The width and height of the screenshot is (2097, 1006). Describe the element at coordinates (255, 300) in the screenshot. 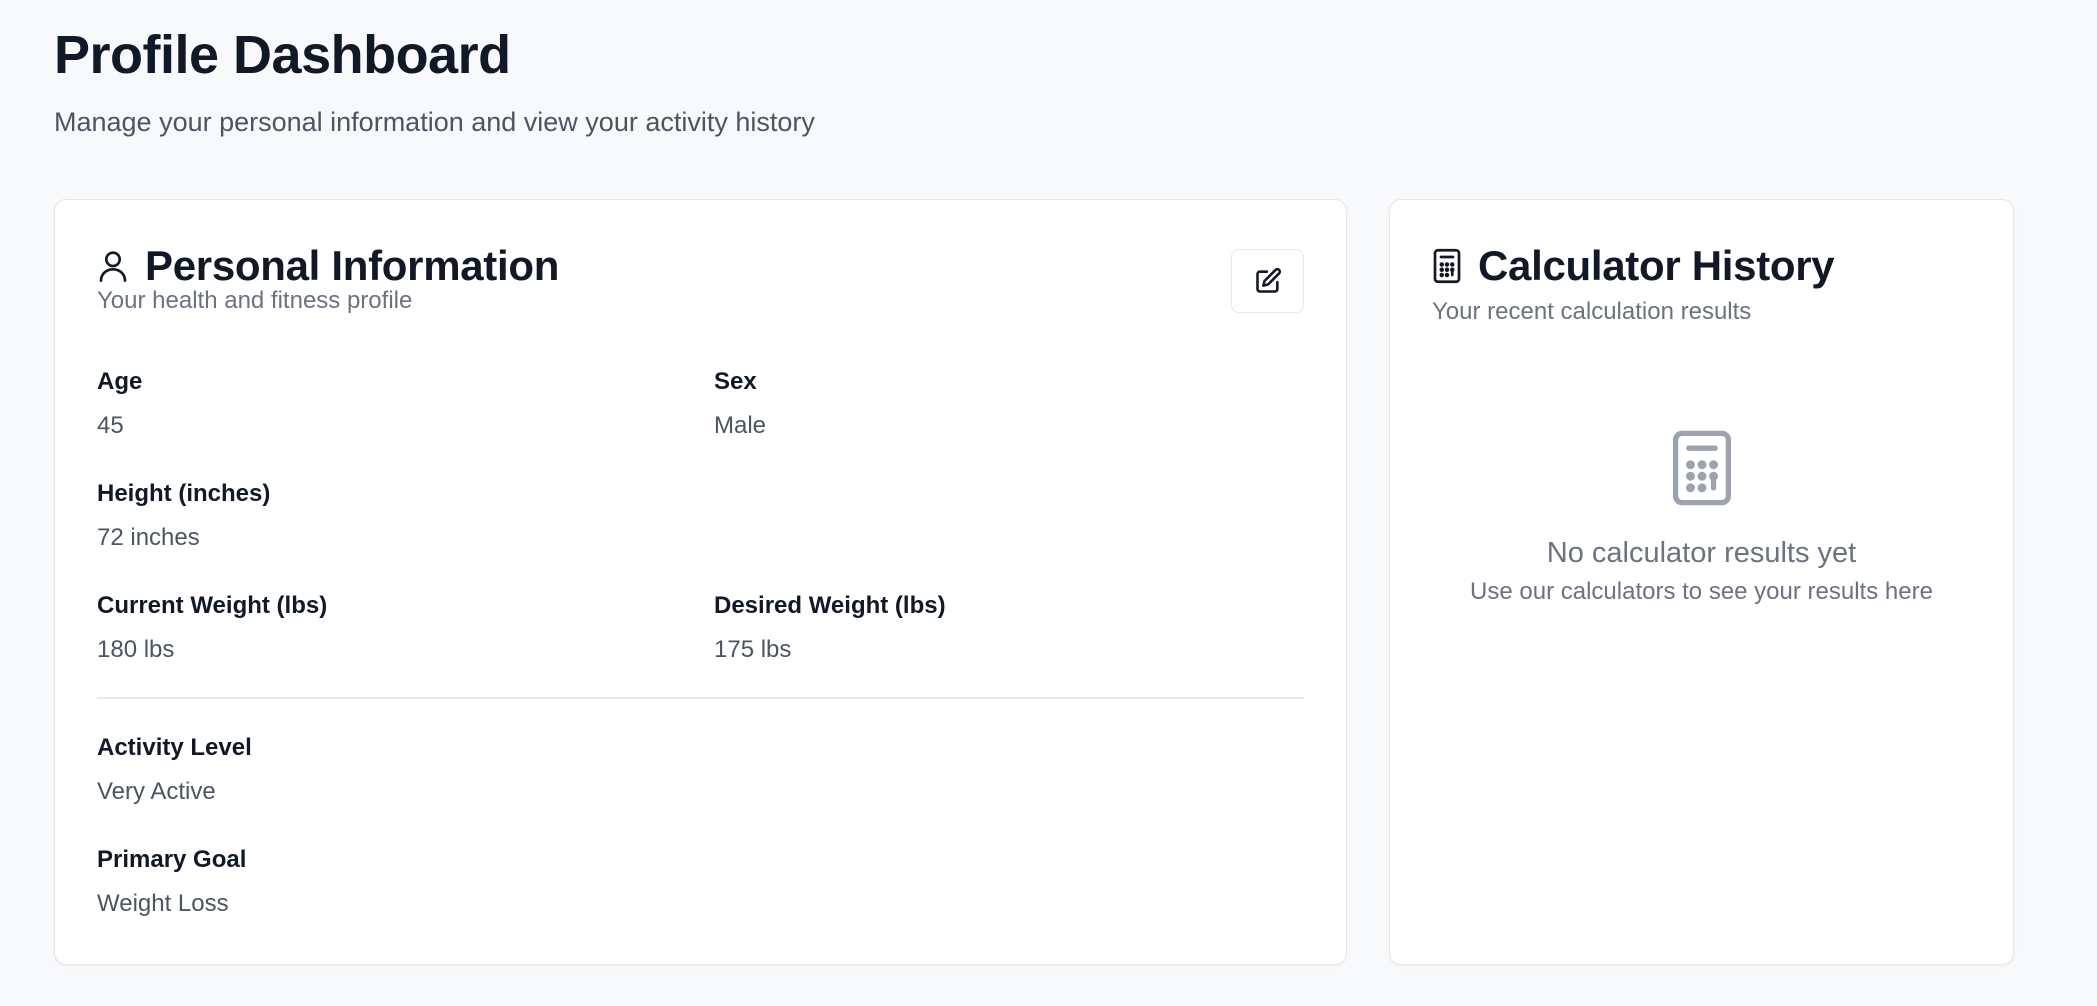

I see `personal-card-description: Your health and fitness profile` at that location.